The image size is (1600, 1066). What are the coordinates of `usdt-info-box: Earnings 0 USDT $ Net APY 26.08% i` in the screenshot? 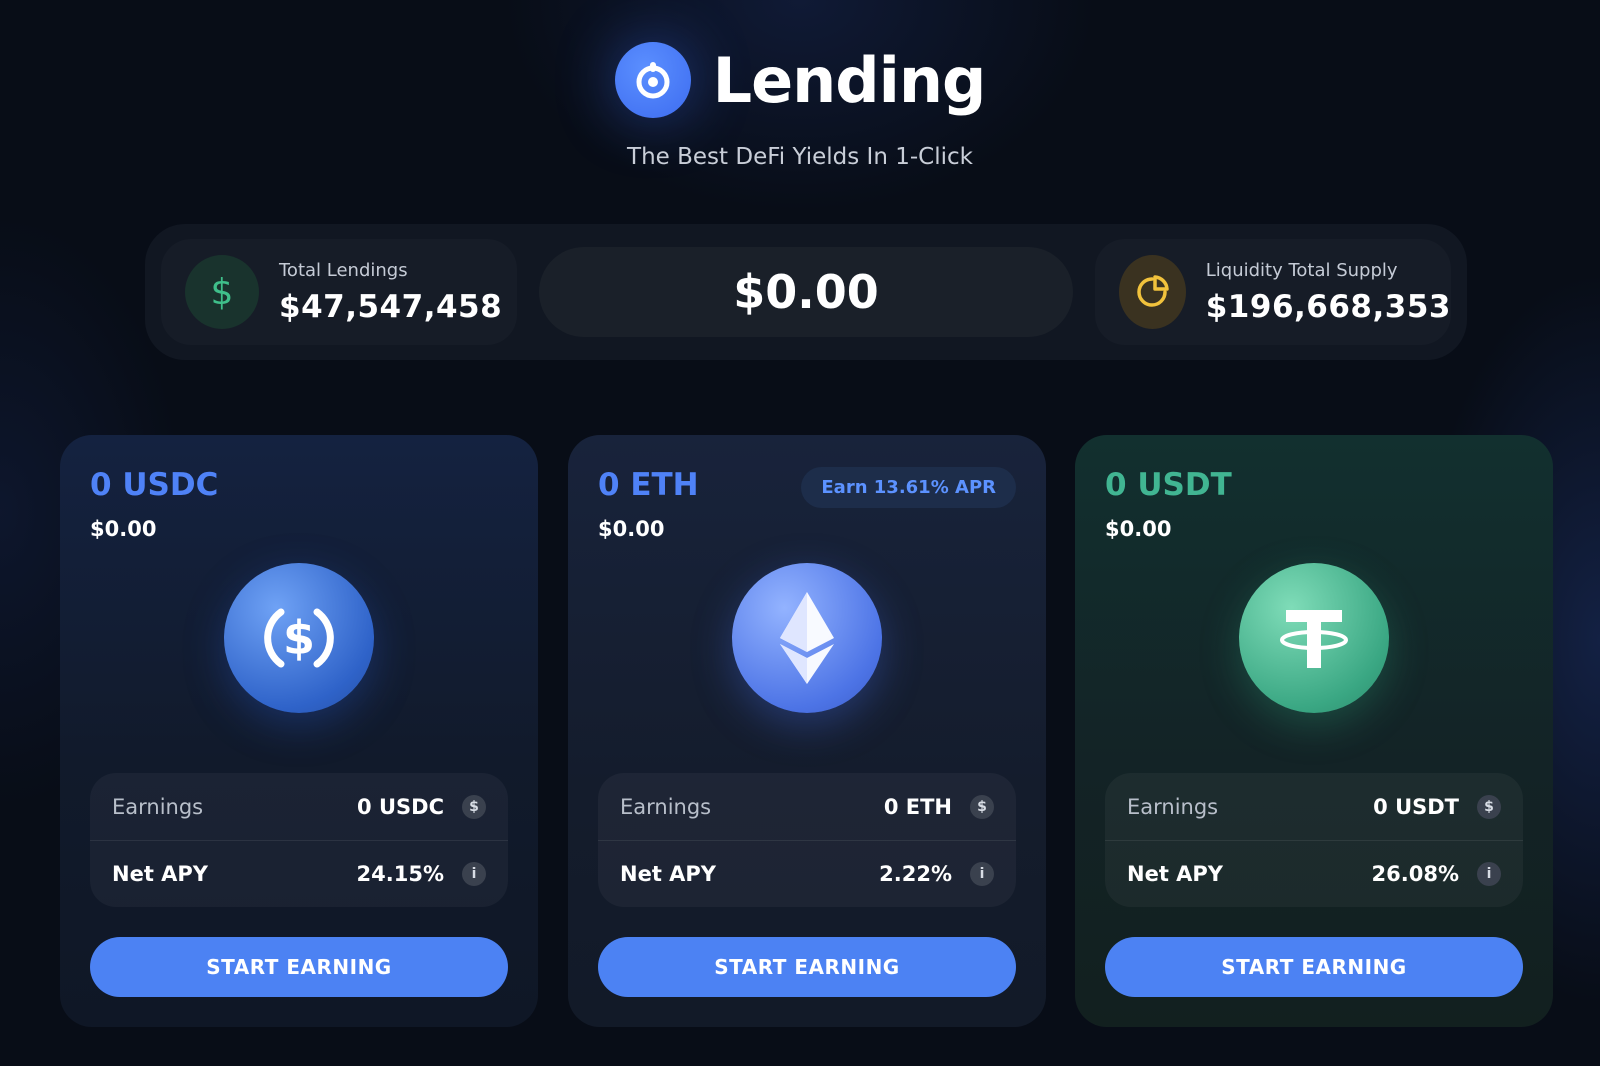 It's located at (1314, 840).